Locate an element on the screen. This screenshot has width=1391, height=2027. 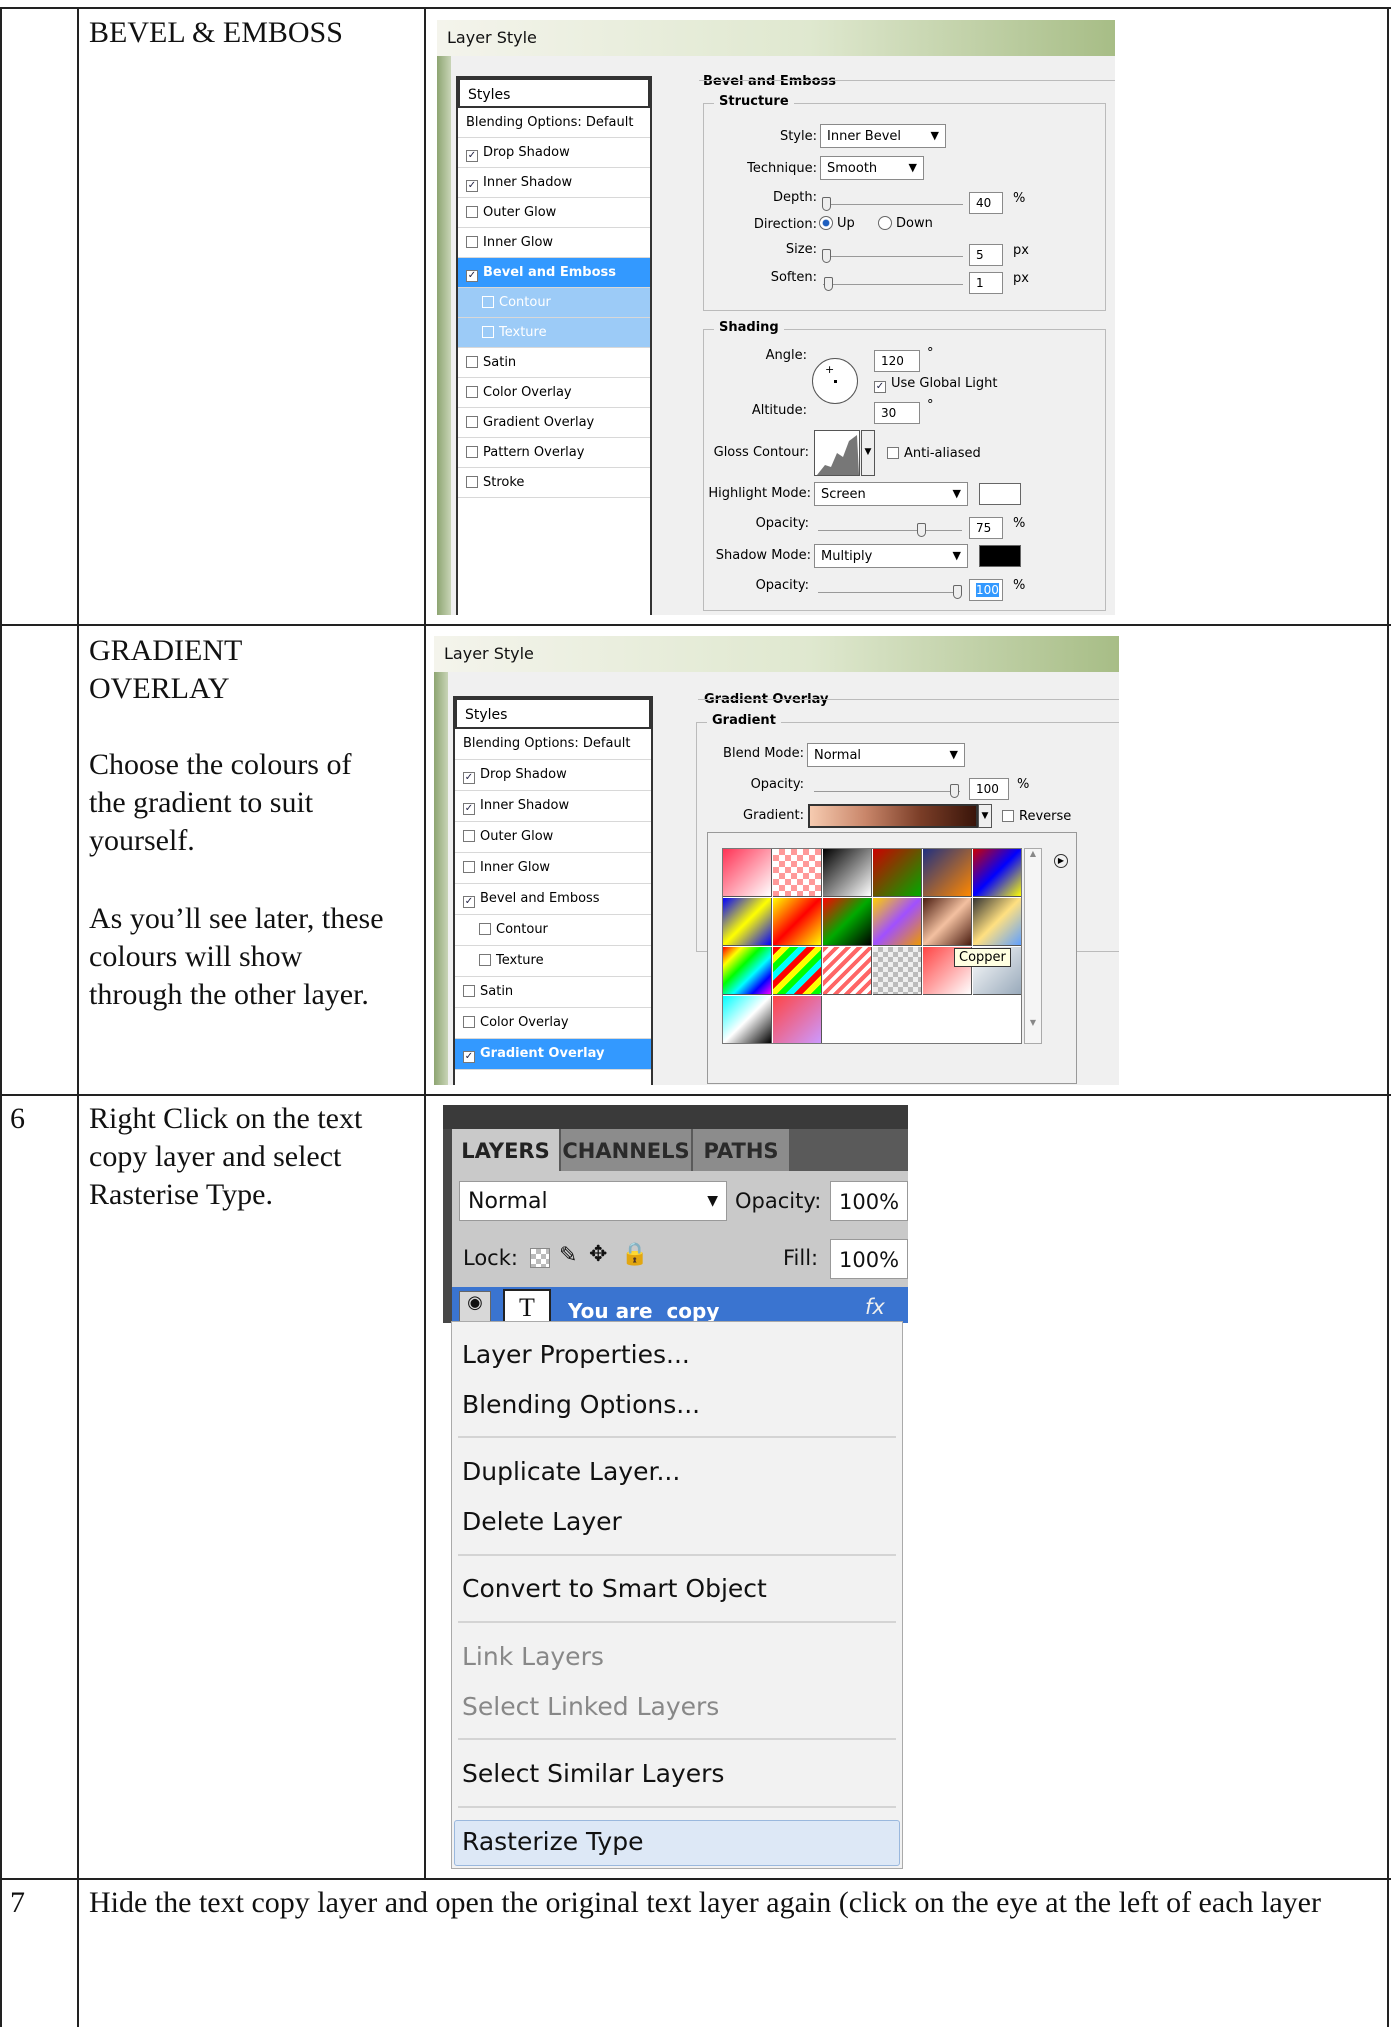
altitude-input: 30 is located at coordinates (897, 413).